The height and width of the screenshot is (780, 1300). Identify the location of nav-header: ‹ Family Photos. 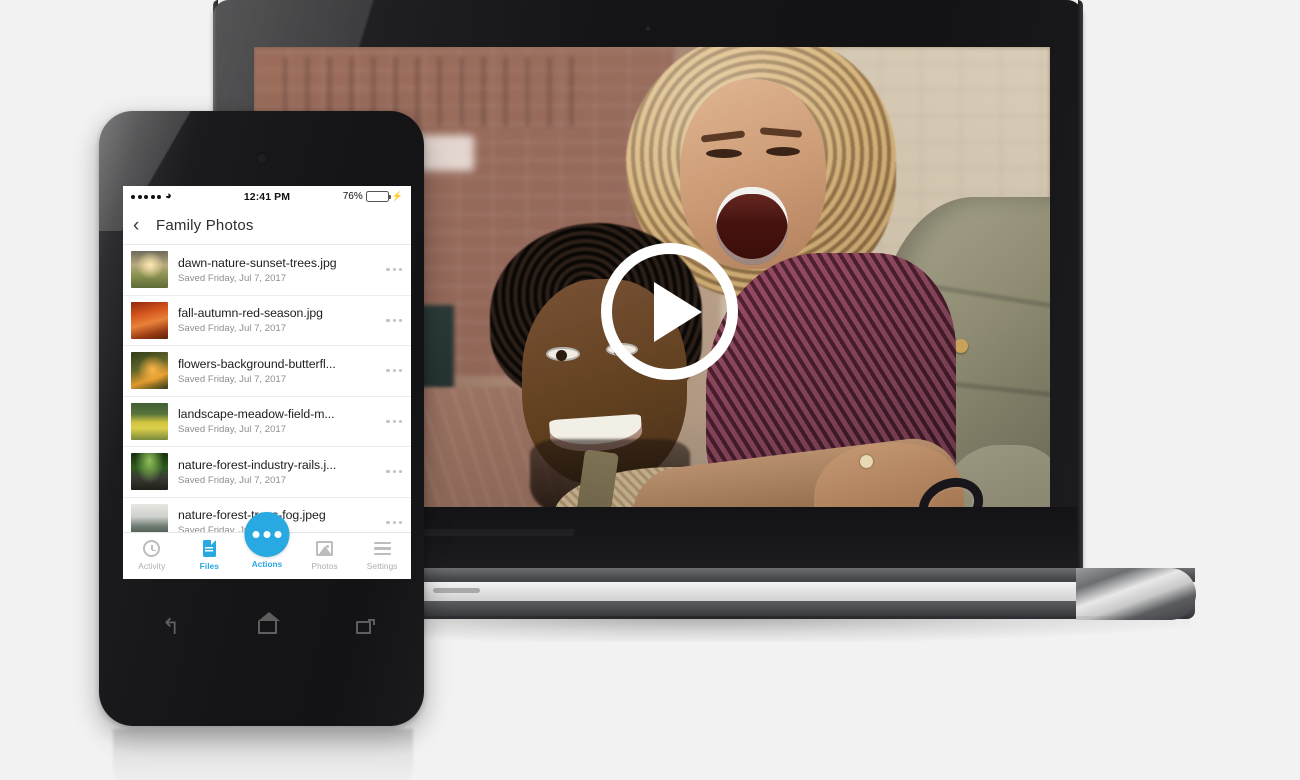
(267, 226).